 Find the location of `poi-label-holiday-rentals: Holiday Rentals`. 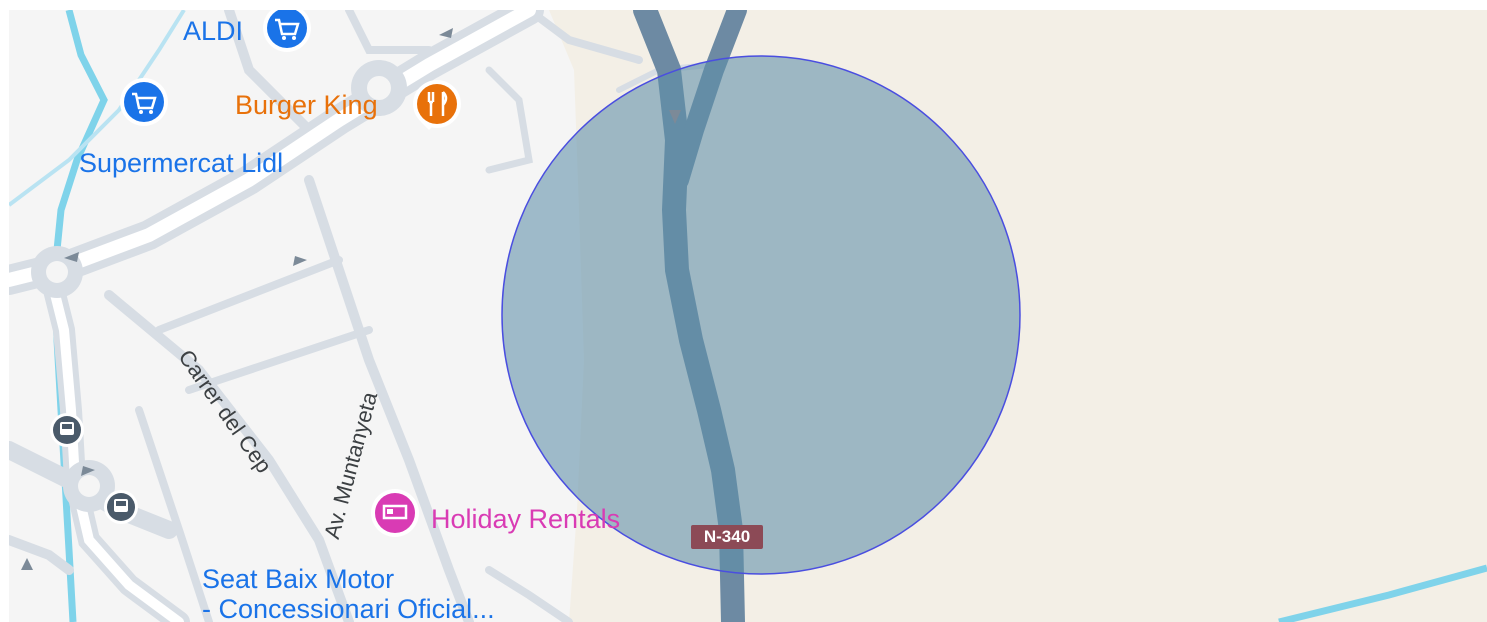

poi-label-holiday-rentals: Holiday Rentals is located at coordinates (525, 519).